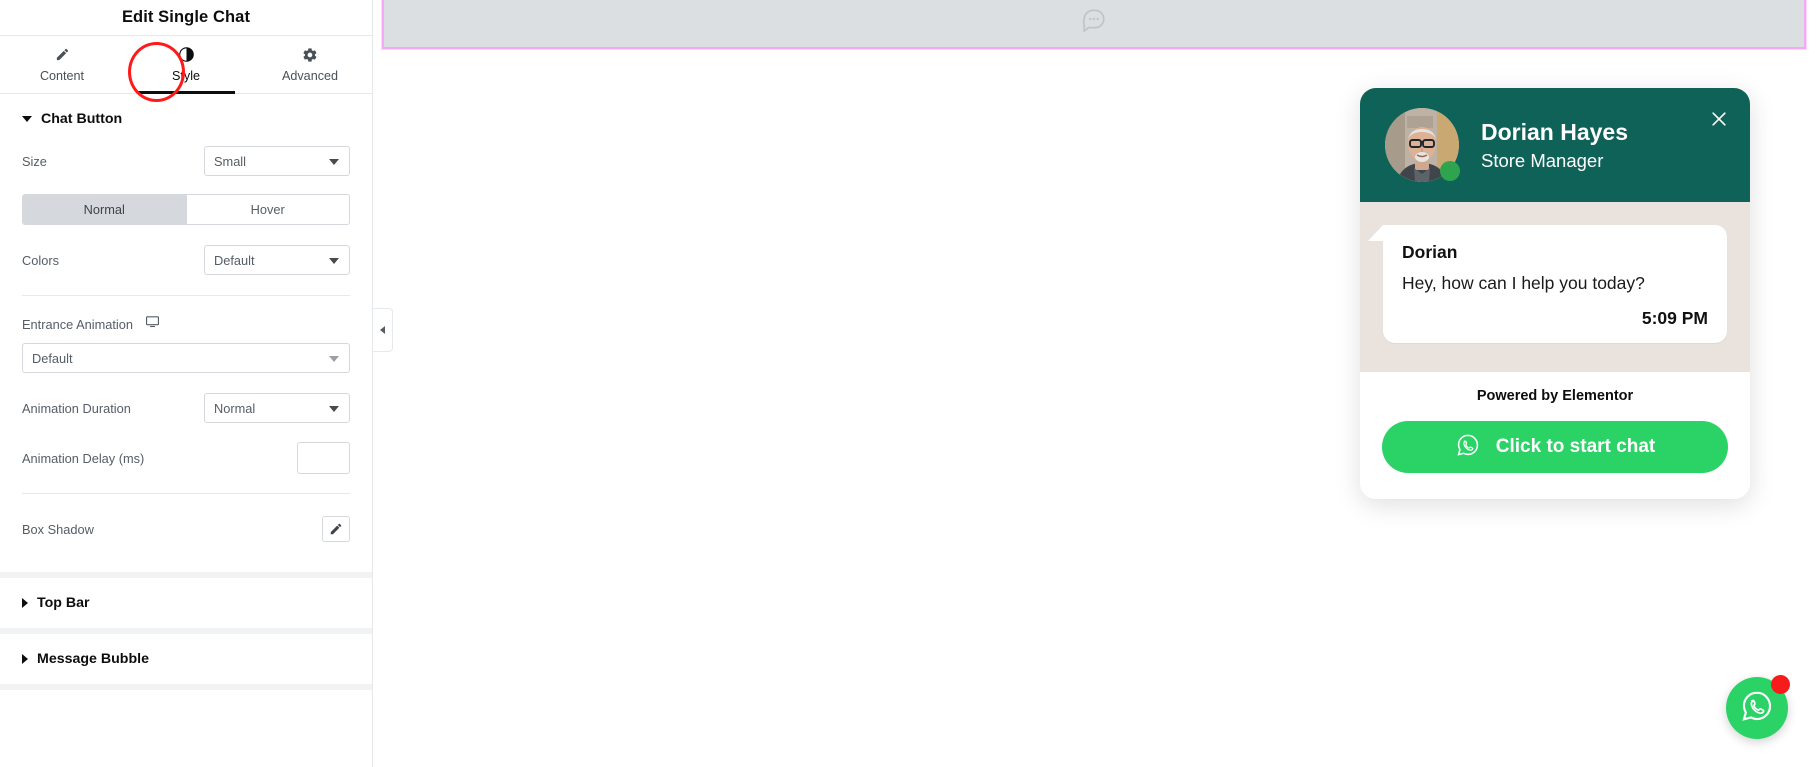  I want to click on box-shadow-label: Box Shadow, so click(58, 529).